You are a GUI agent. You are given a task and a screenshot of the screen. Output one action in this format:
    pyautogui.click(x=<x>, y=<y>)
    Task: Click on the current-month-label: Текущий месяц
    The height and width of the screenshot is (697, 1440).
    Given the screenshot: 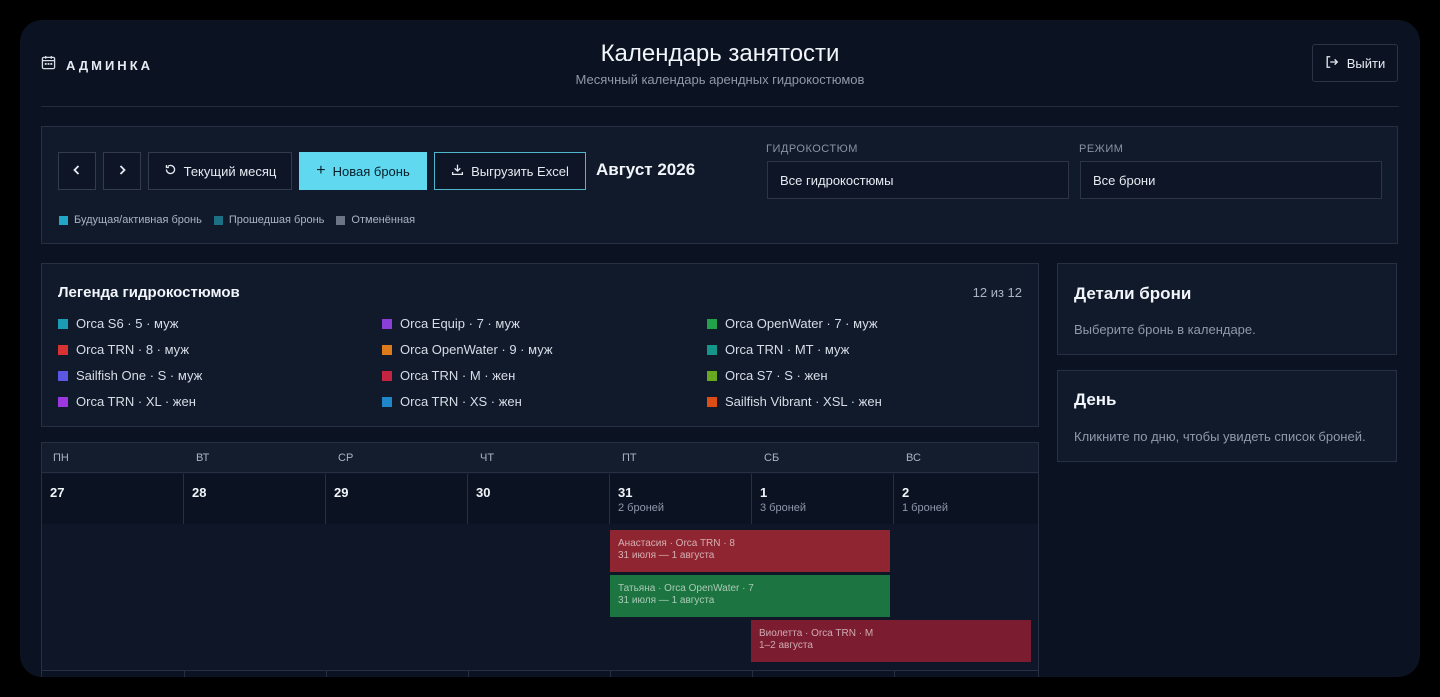 What is the action you would take?
    pyautogui.click(x=230, y=171)
    